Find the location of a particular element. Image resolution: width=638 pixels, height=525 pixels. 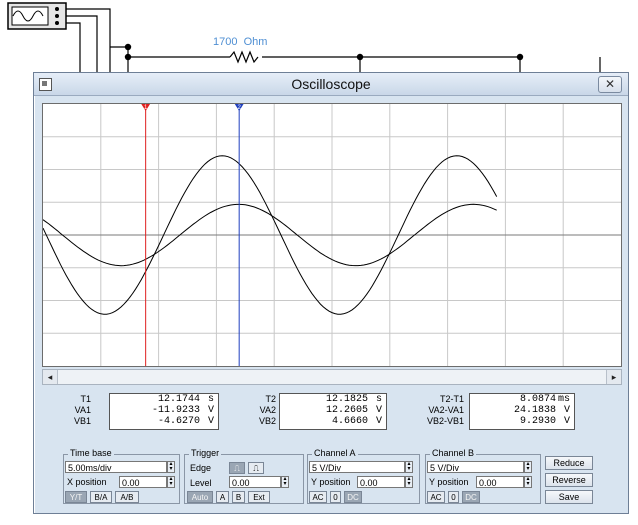

channel-b-scale-field: 5 V/Div is located at coordinates (475, 467).